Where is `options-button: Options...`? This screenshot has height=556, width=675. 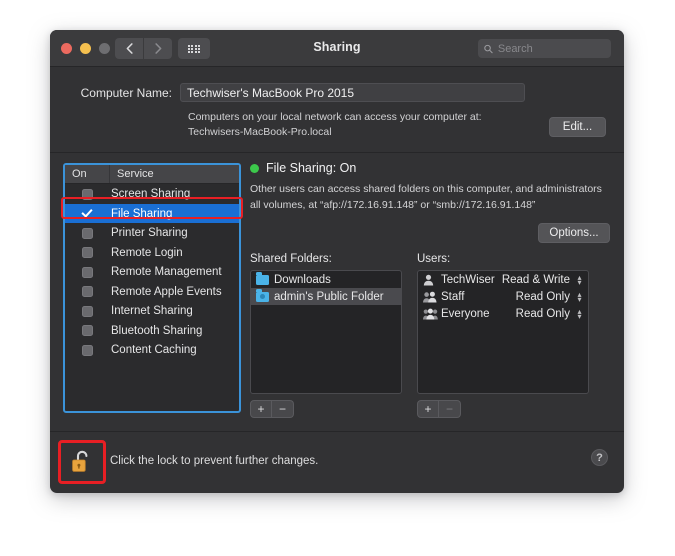
options-button: Options... is located at coordinates (574, 233).